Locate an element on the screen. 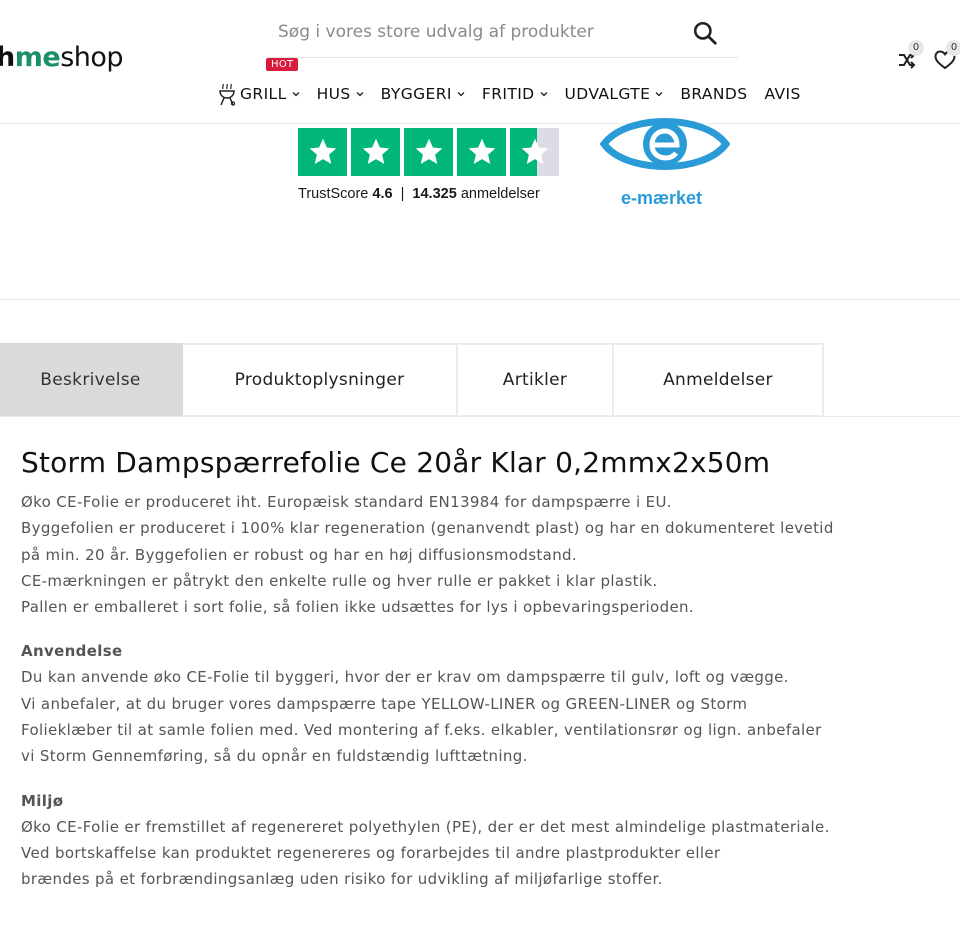  site-header: hmeshop 0 0 is located at coordinates (480, 62).